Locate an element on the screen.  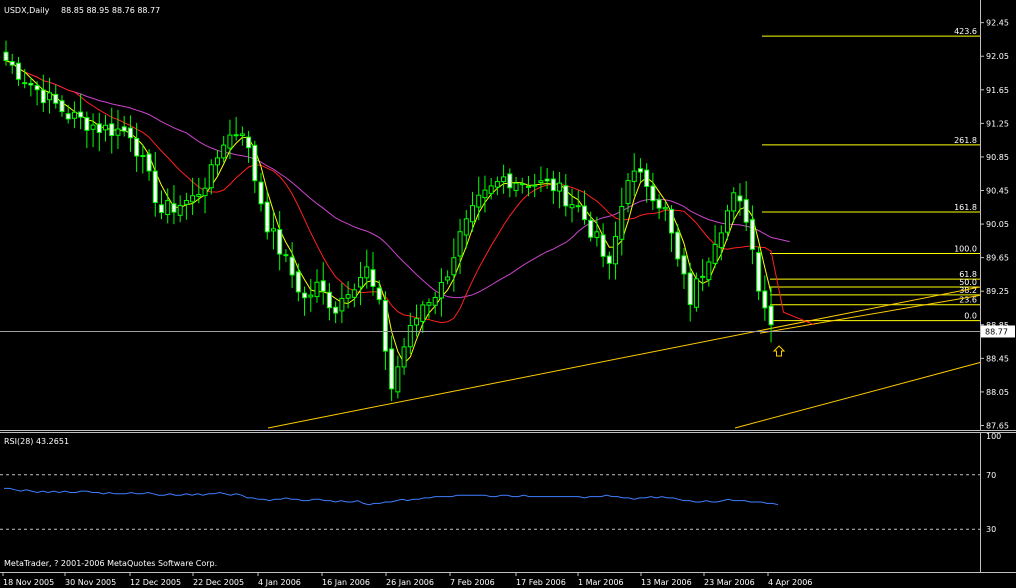
time-axis-label: 22 Dec 2005 is located at coordinates (218, 582).